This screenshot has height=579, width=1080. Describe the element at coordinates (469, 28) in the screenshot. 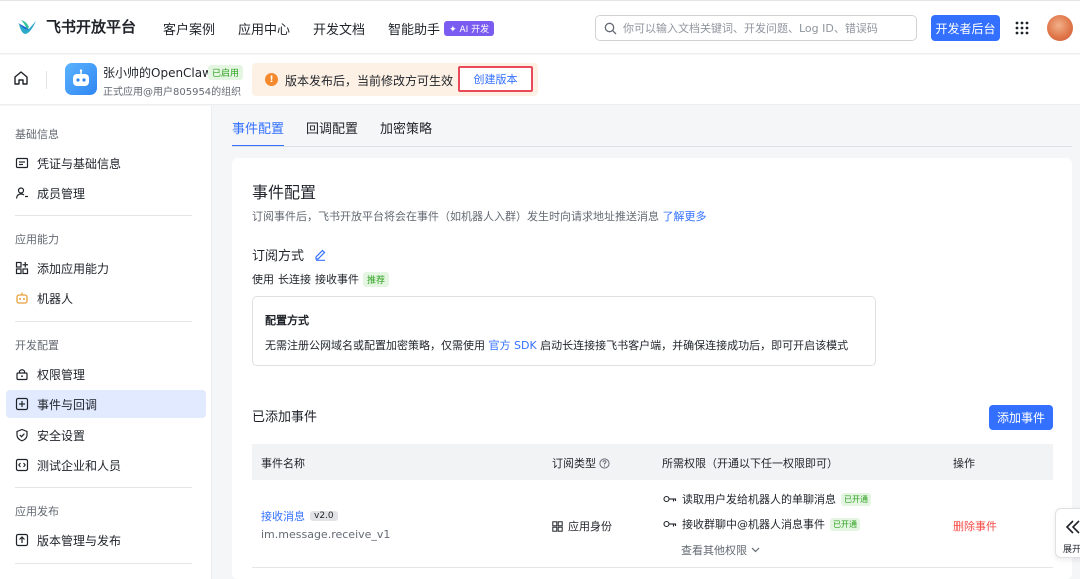

I see `ai-dev-badge: ✦ AI 开发` at that location.